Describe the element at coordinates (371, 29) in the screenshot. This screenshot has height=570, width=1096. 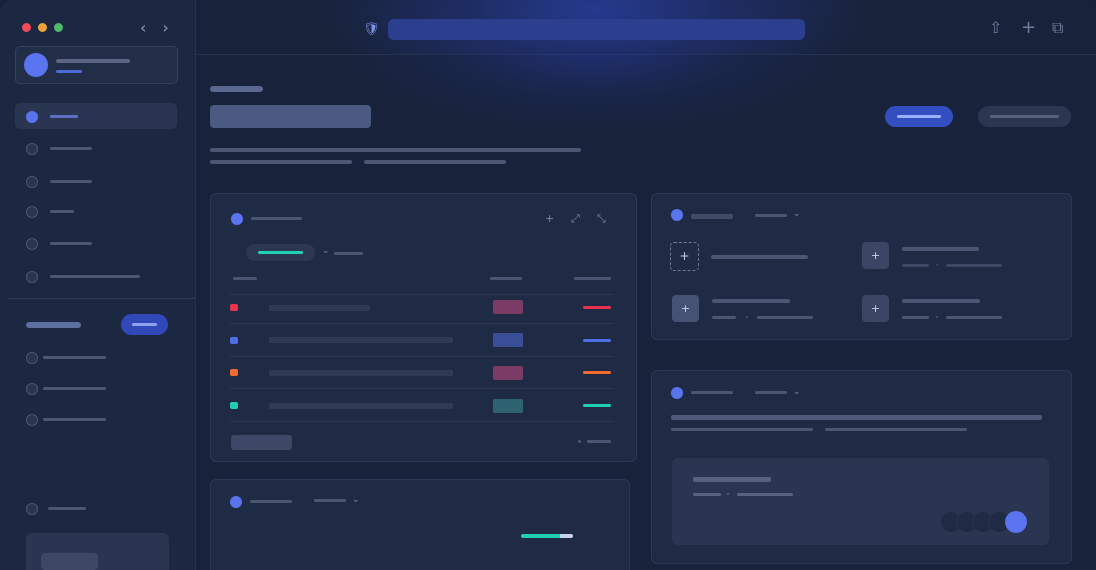
I see `shield-icon: 🛡` at that location.